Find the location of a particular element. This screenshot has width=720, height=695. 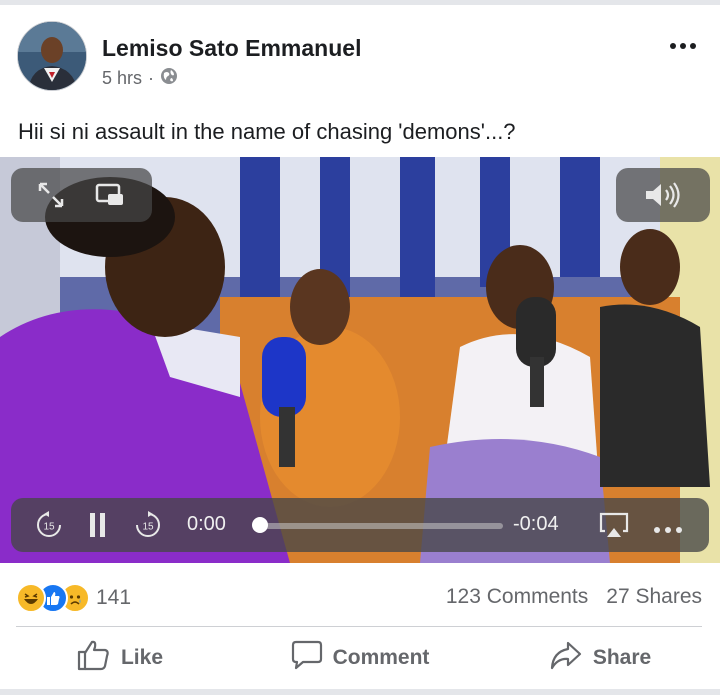

like-label: Like is located at coordinates (142, 657).